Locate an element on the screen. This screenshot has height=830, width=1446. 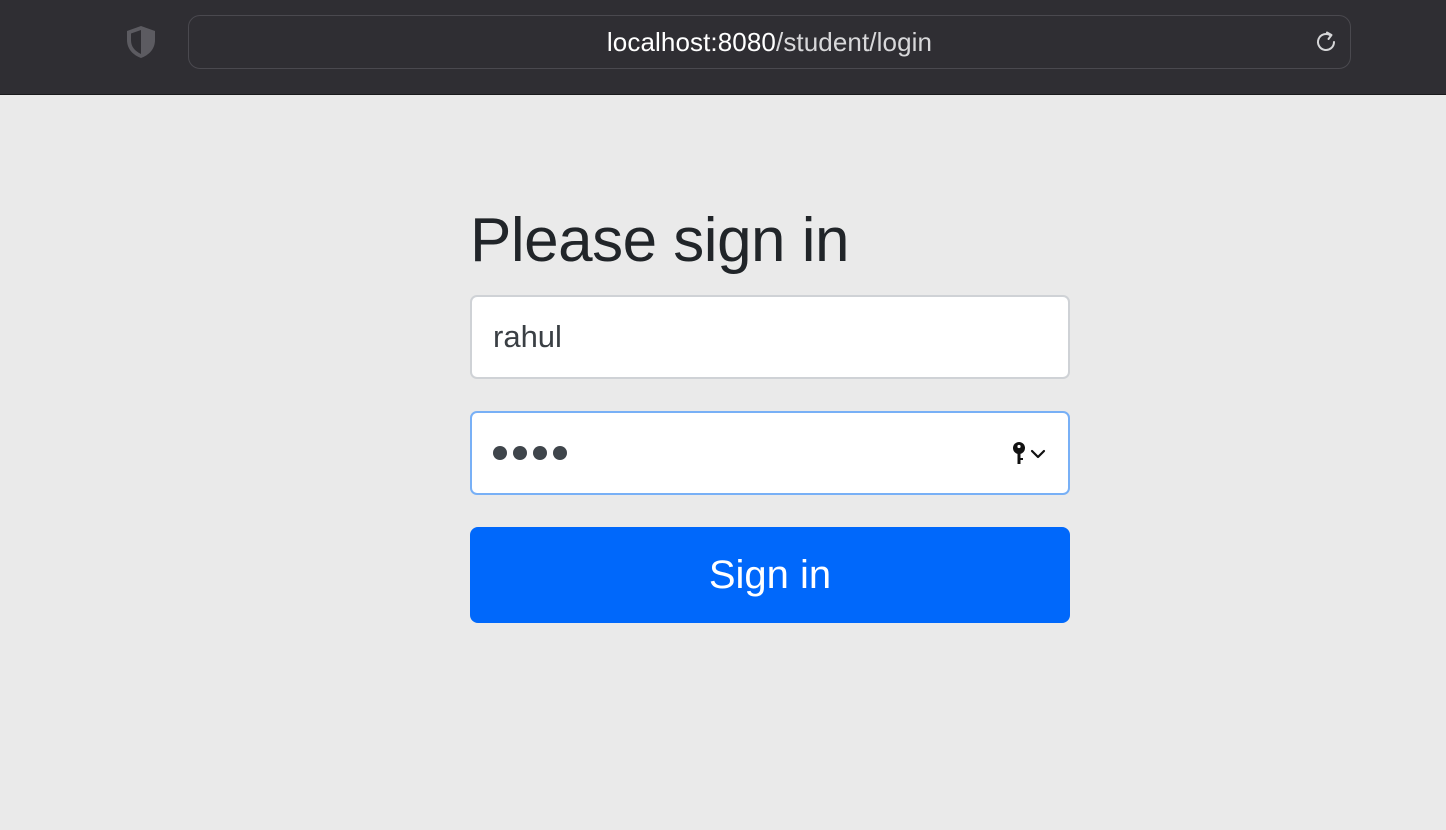
url-text: localhost:8080/student/login is located at coordinates (769, 42).